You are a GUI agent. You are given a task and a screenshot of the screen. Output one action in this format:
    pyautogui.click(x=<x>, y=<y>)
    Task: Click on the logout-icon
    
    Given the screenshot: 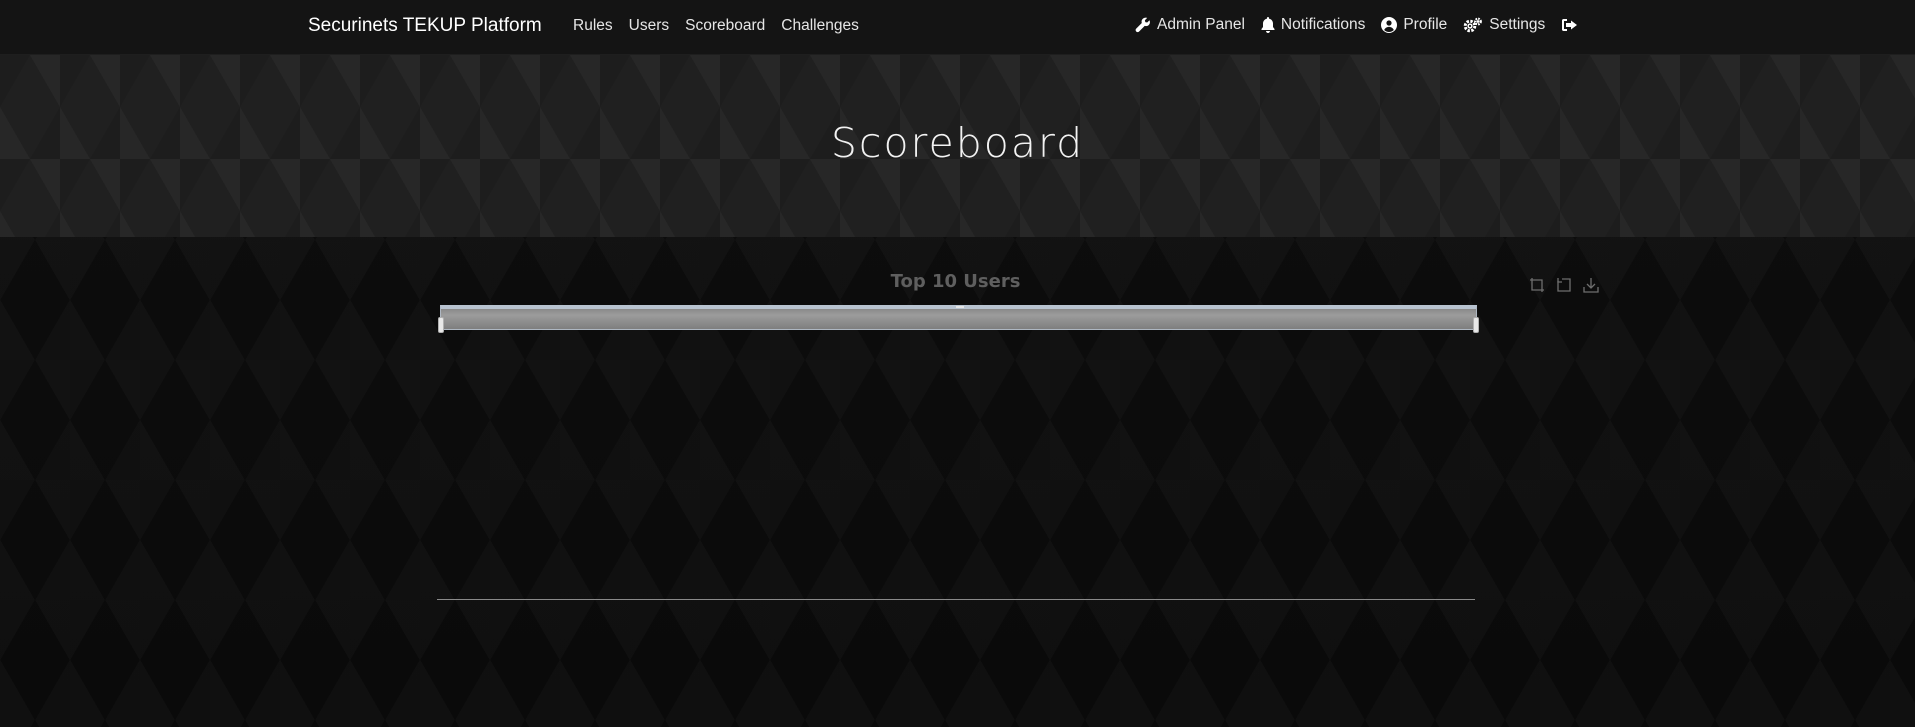 What is the action you would take?
    pyautogui.click(x=1570, y=25)
    